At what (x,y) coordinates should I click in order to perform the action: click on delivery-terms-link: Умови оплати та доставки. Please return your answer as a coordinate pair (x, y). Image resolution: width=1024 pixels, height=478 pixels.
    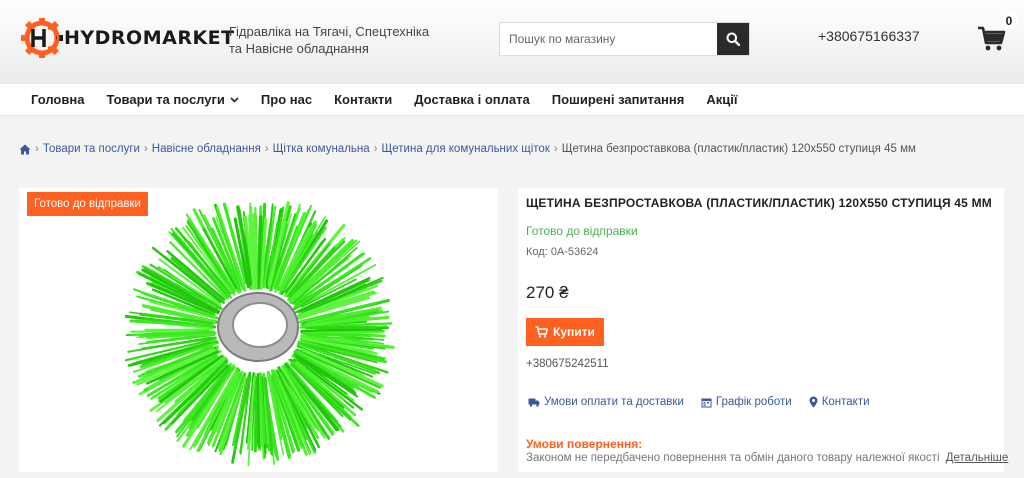
    Looking at the image, I should click on (606, 402).